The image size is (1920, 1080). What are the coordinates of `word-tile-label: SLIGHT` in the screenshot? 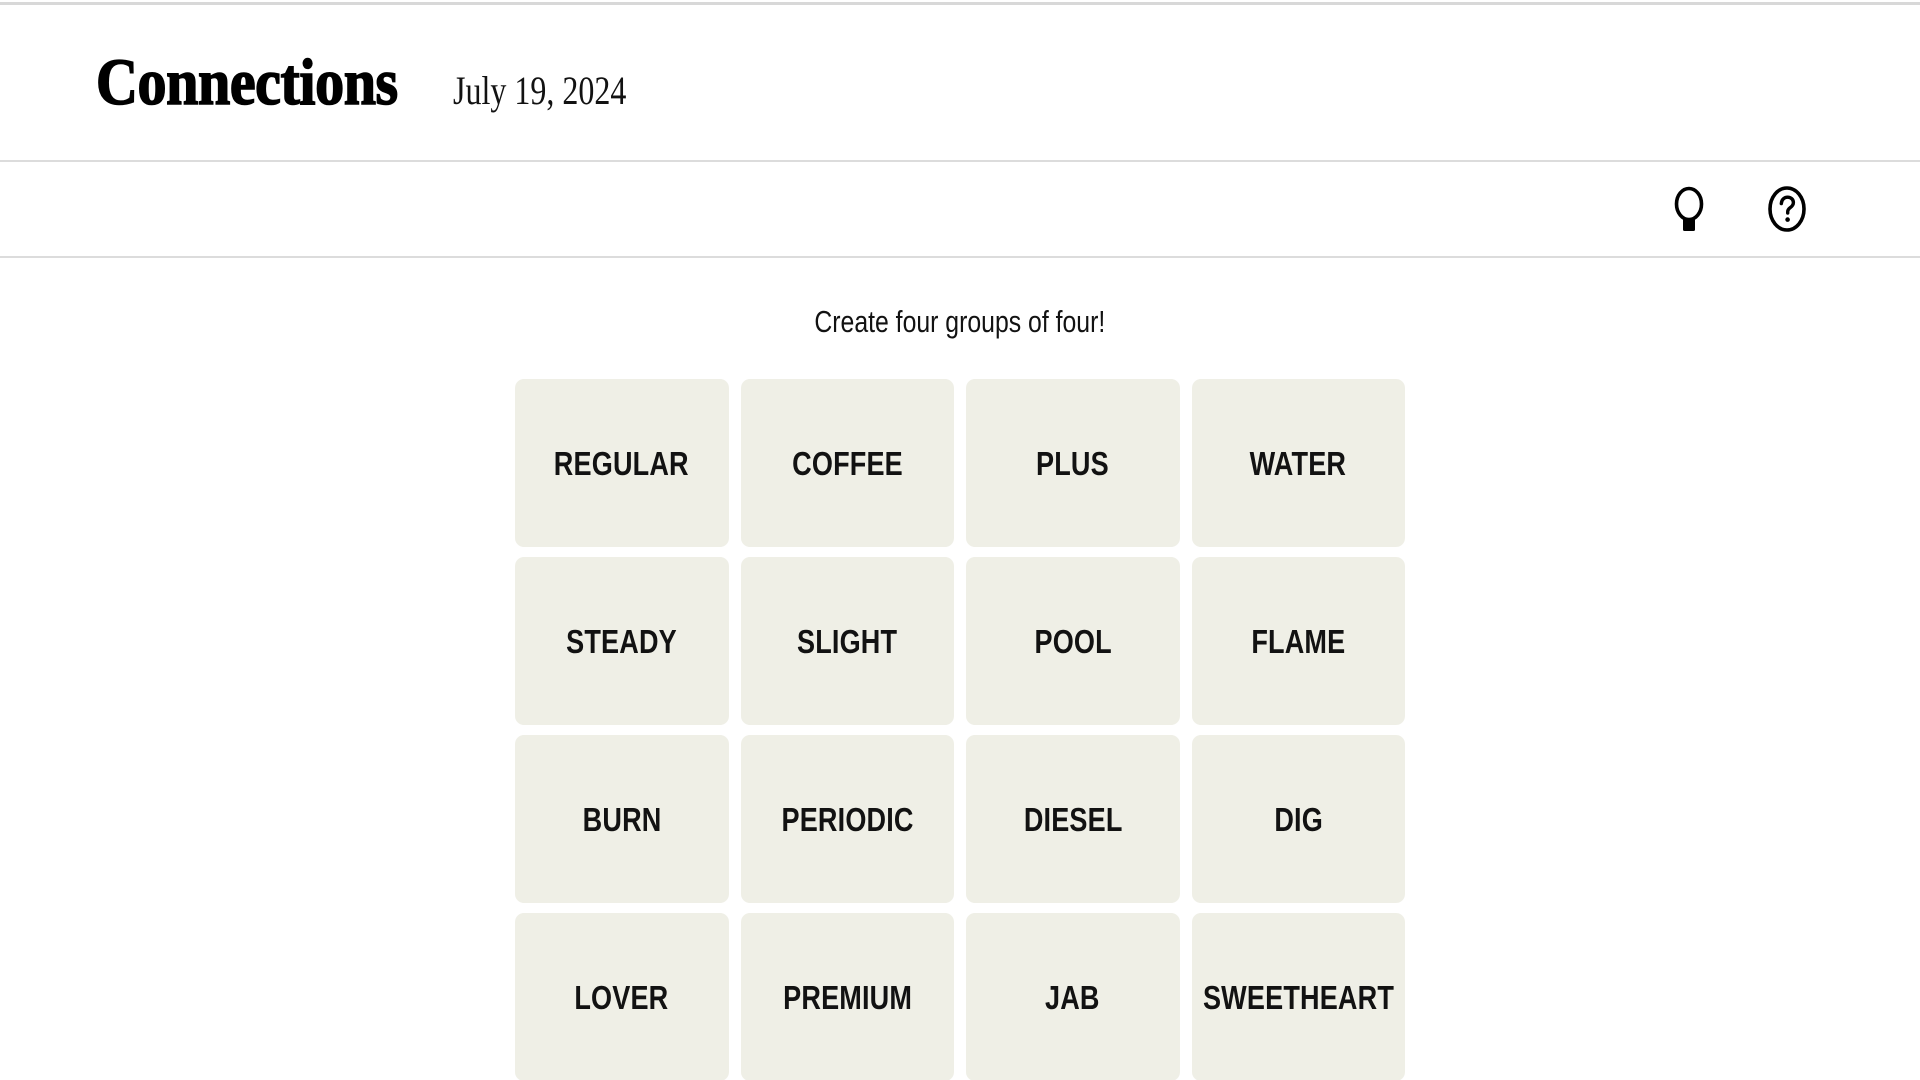 It's located at (847, 641).